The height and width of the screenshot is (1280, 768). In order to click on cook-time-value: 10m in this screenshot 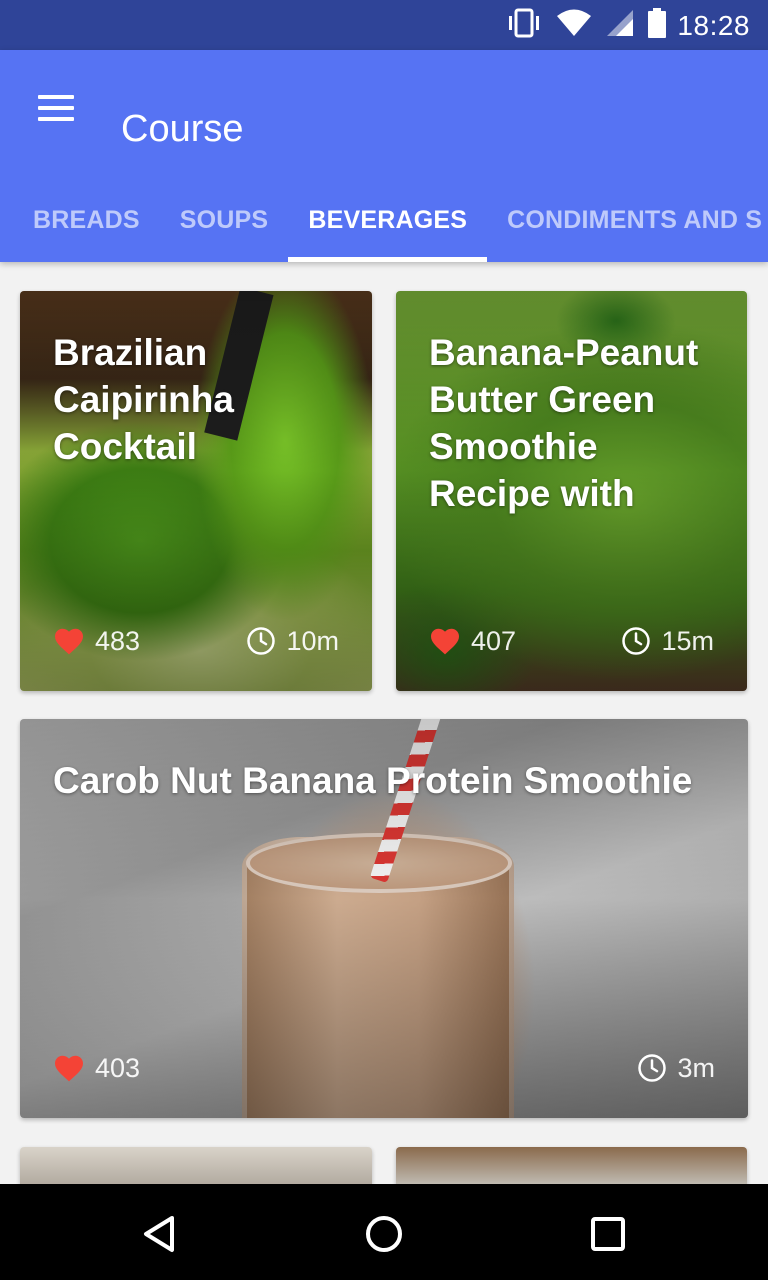, I will do `click(312, 640)`.